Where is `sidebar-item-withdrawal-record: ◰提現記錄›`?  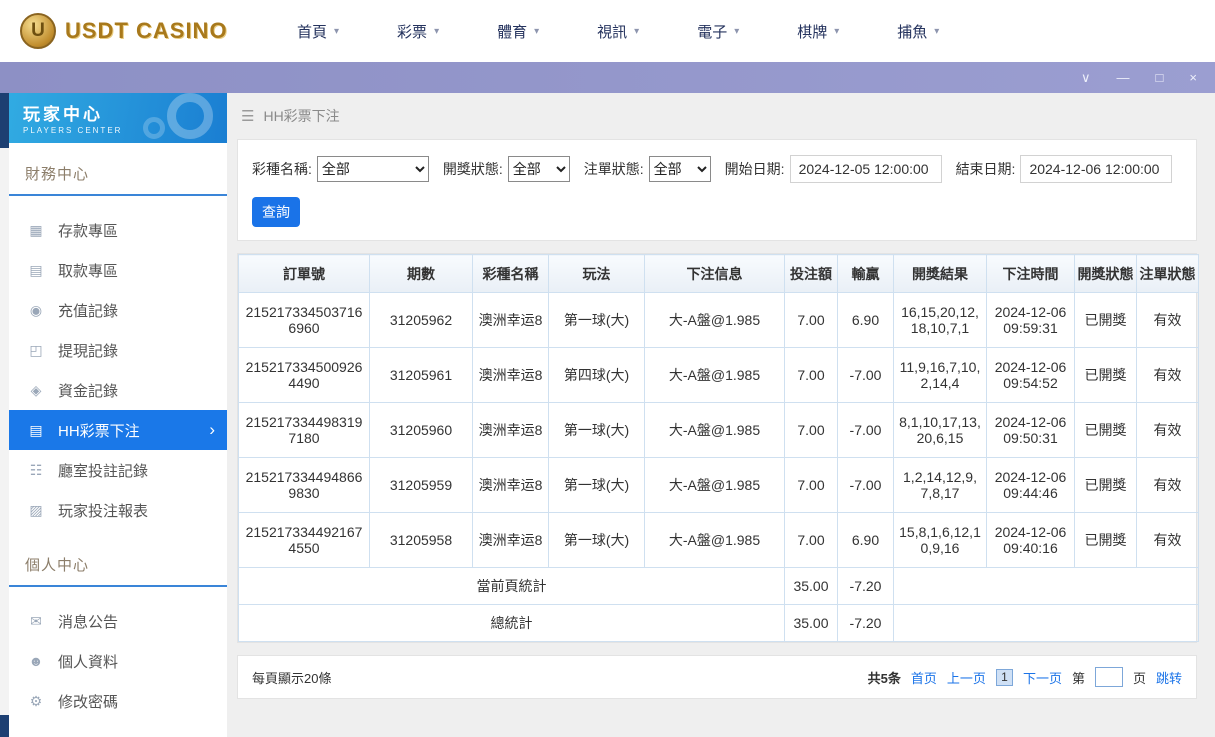
sidebar-item-withdrawal-record: ◰提現記錄› is located at coordinates (118, 350).